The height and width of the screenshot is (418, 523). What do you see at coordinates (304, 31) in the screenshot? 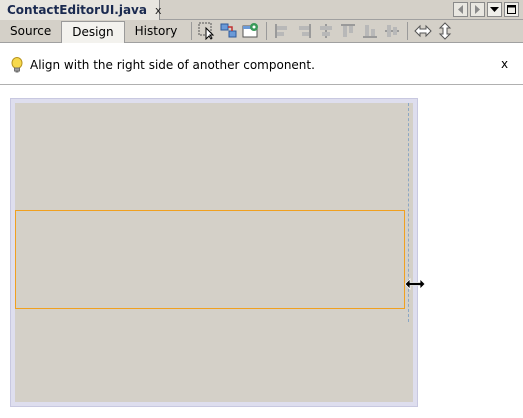
I see `align-right-icon` at bounding box center [304, 31].